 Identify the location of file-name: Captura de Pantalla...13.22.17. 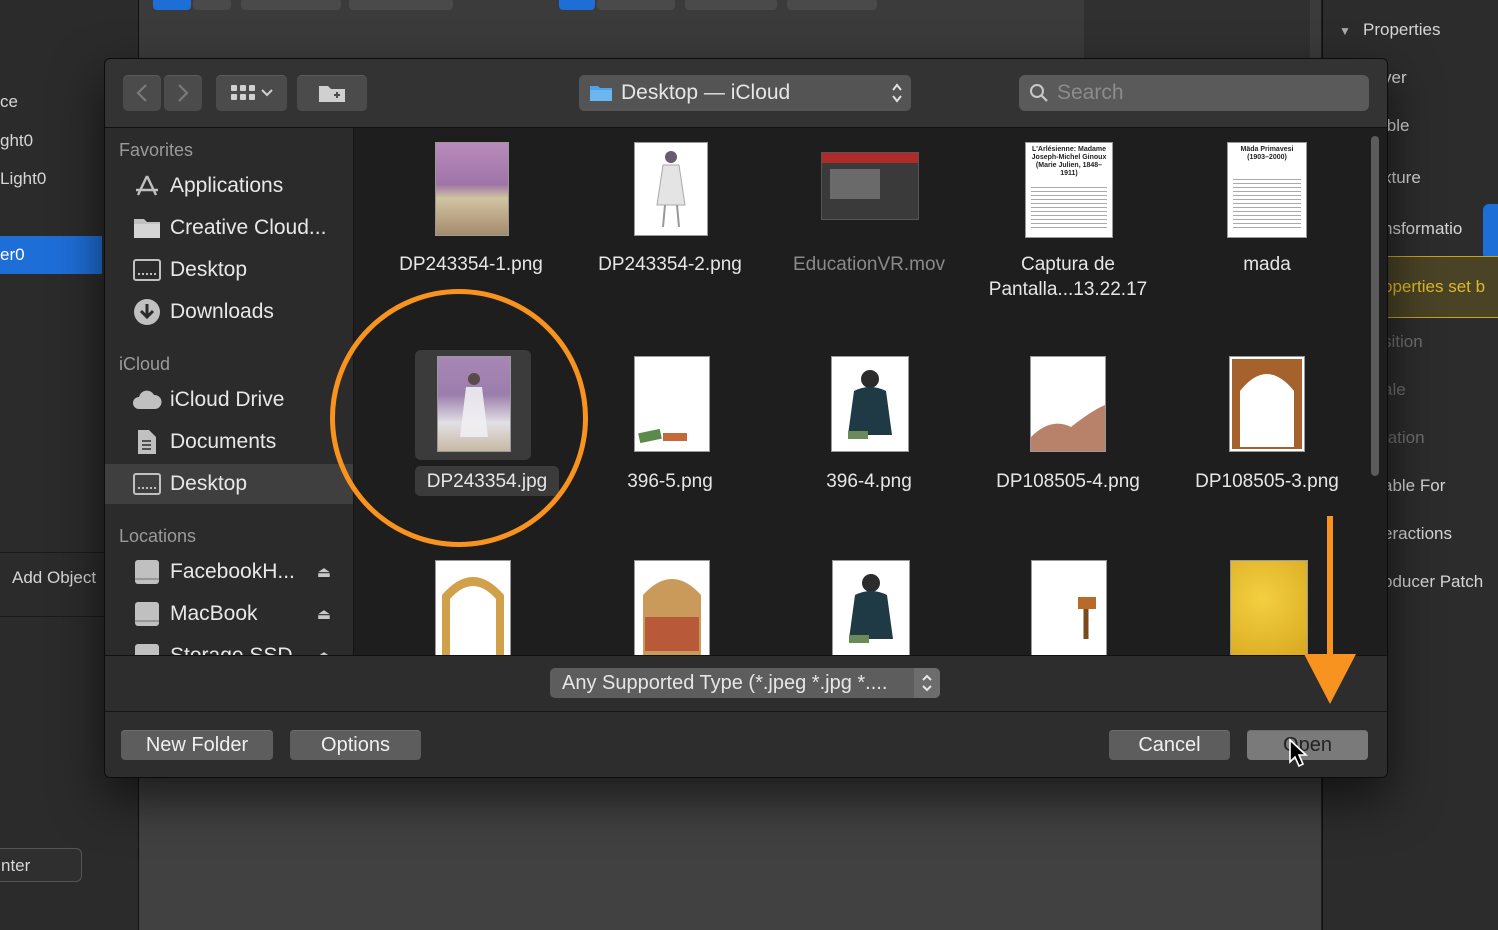
(1068, 277).